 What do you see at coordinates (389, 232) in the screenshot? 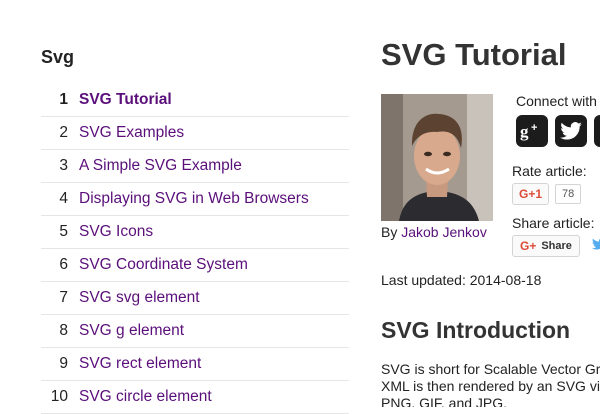
I see `byline-prefix: By` at bounding box center [389, 232].